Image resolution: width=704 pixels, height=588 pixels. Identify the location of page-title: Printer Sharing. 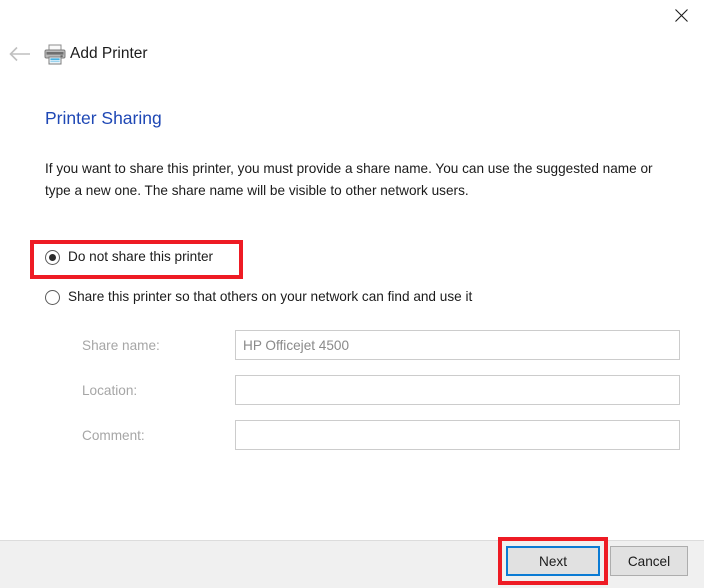
(103, 118).